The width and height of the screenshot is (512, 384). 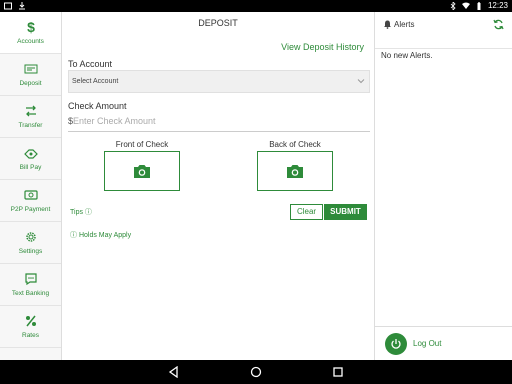 I want to click on no-alerts-text: No new Alerts., so click(x=407, y=55).